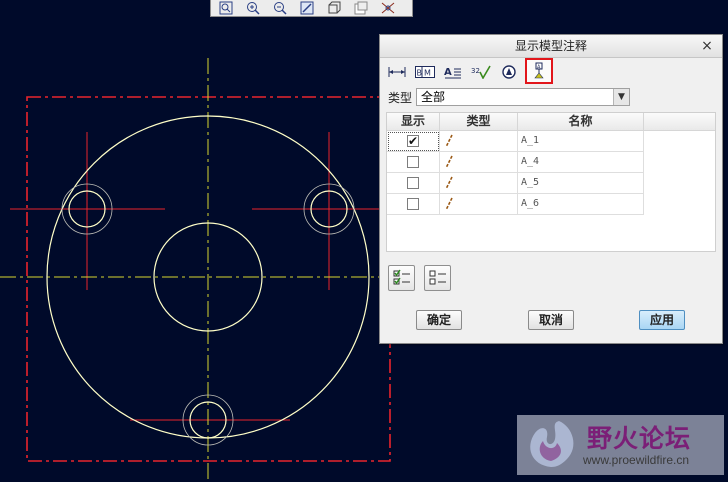 This screenshot has height=482, width=728. I want to click on dialog-title: 显示模型注释, so click(550, 46).